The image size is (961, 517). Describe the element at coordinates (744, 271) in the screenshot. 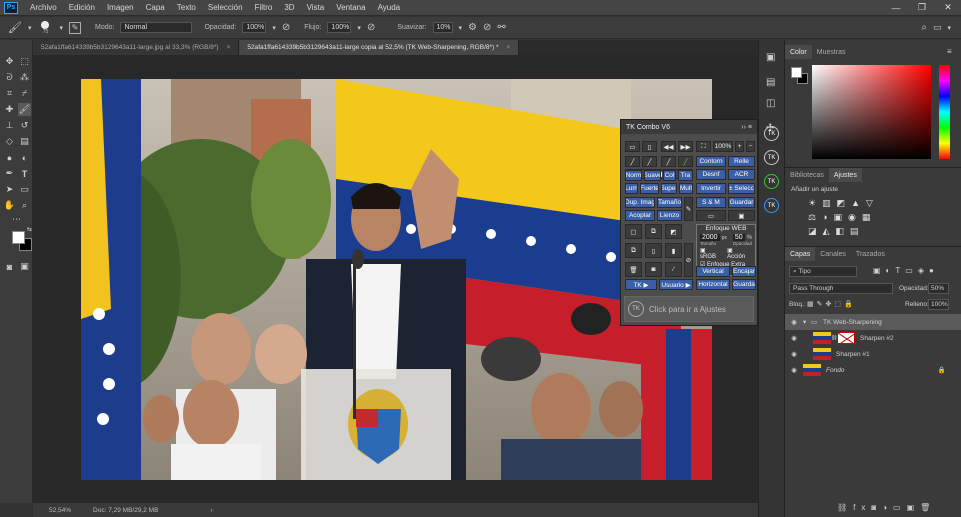

I see `encajar-button: Encajar` at that location.